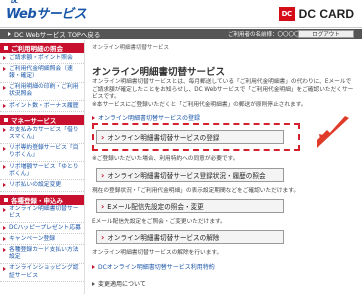 Image resolution: width=362 pixels, height=294 pixels. Describe the element at coordinates (34, 121) in the screenshot. I see `sidebar-section-heading-label: マネーサービス` at that location.